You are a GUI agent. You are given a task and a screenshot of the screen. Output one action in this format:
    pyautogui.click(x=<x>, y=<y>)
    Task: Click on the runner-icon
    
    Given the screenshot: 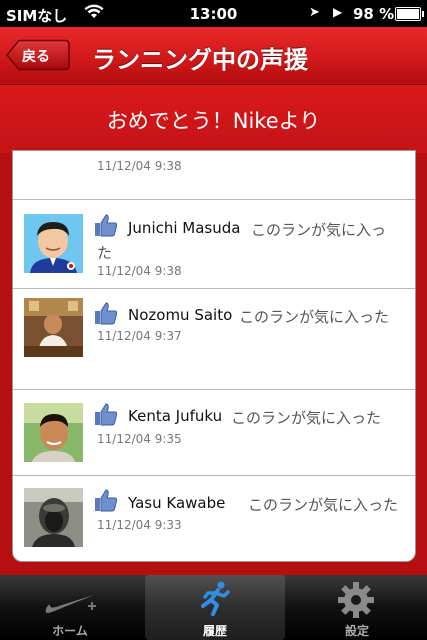 What is the action you would take?
    pyautogui.click(x=215, y=598)
    